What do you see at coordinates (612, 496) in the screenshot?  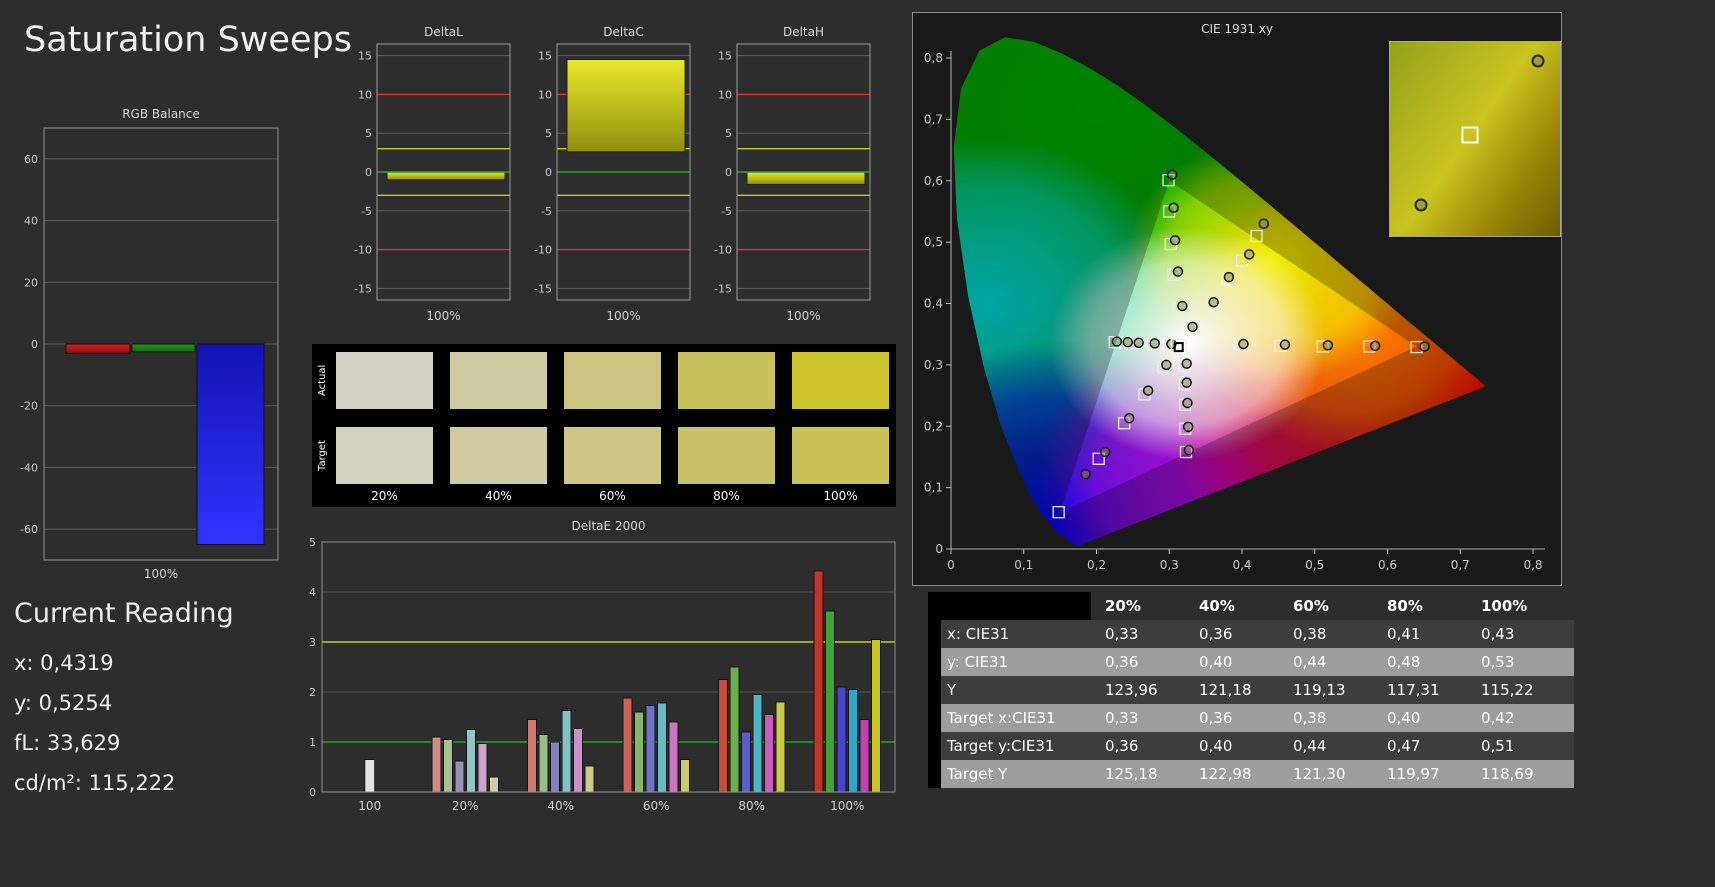 I see `swatch-col-label: 60%` at bounding box center [612, 496].